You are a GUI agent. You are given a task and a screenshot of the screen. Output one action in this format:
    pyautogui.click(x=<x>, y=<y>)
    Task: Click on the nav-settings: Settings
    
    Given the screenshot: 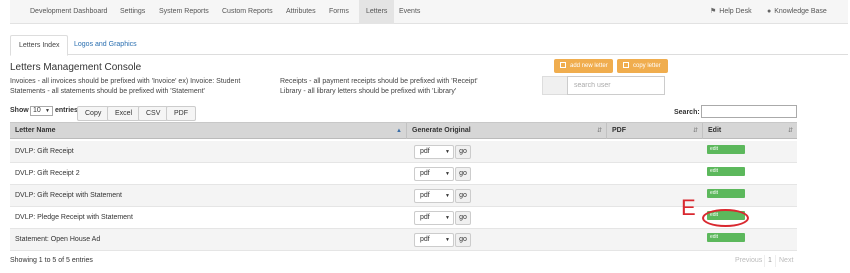 What is the action you would take?
    pyautogui.click(x=132, y=12)
    